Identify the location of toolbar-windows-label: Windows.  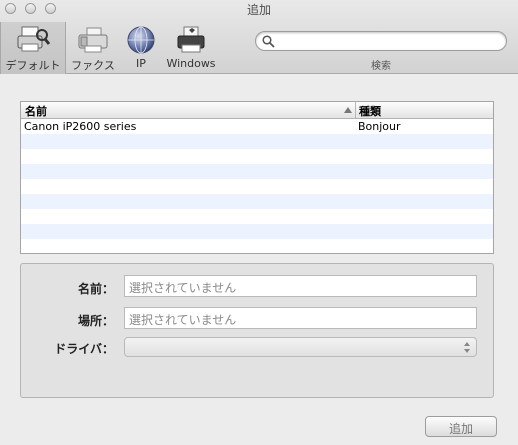
(191, 63).